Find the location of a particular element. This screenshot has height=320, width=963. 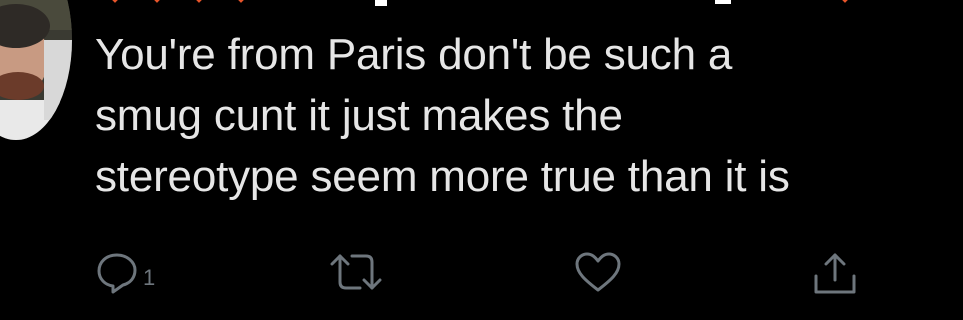

share-icon is located at coordinates (835, 273).